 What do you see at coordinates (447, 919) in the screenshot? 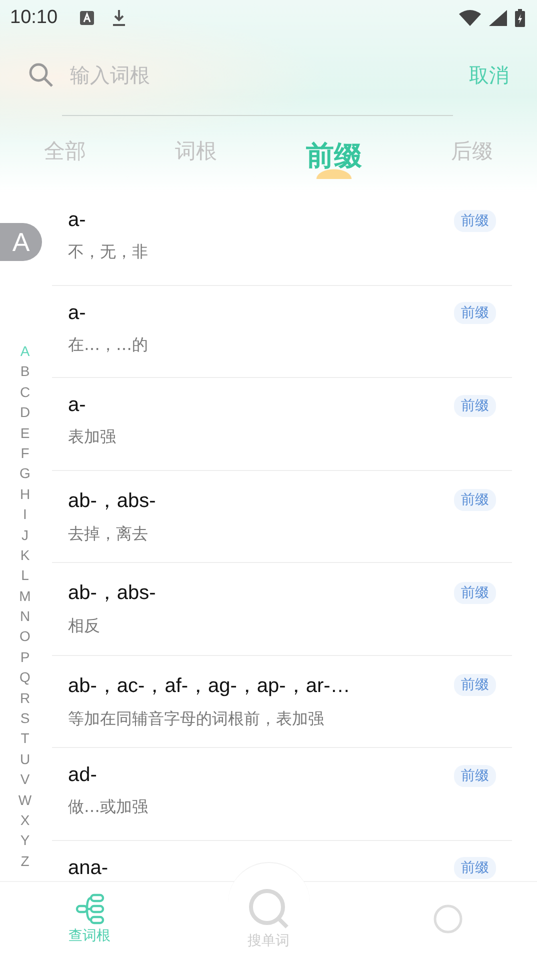
I see `profile-icon` at bounding box center [447, 919].